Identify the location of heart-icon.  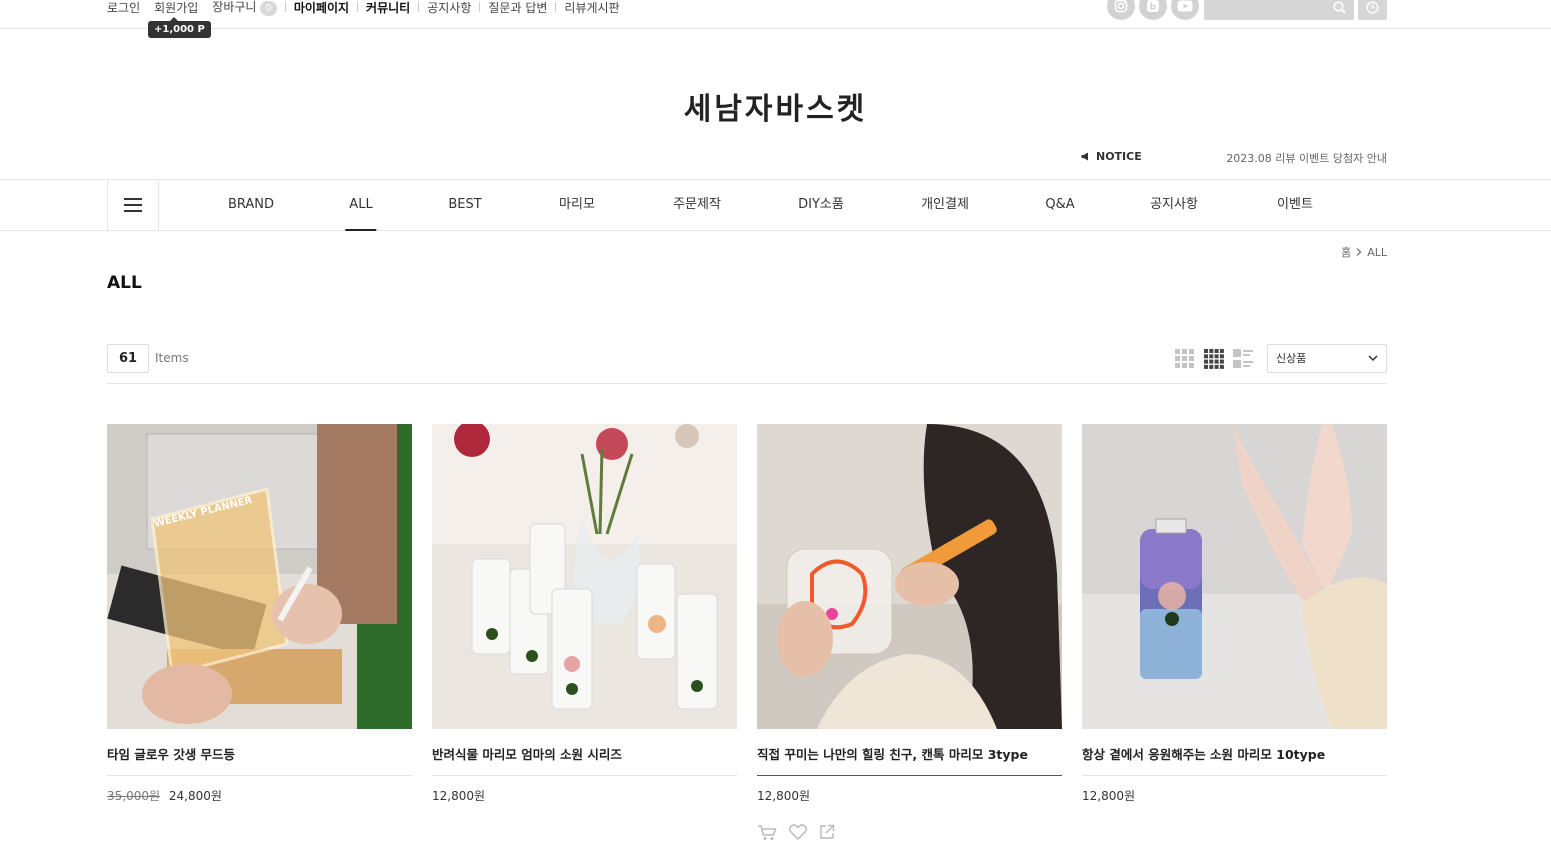
(798, 832).